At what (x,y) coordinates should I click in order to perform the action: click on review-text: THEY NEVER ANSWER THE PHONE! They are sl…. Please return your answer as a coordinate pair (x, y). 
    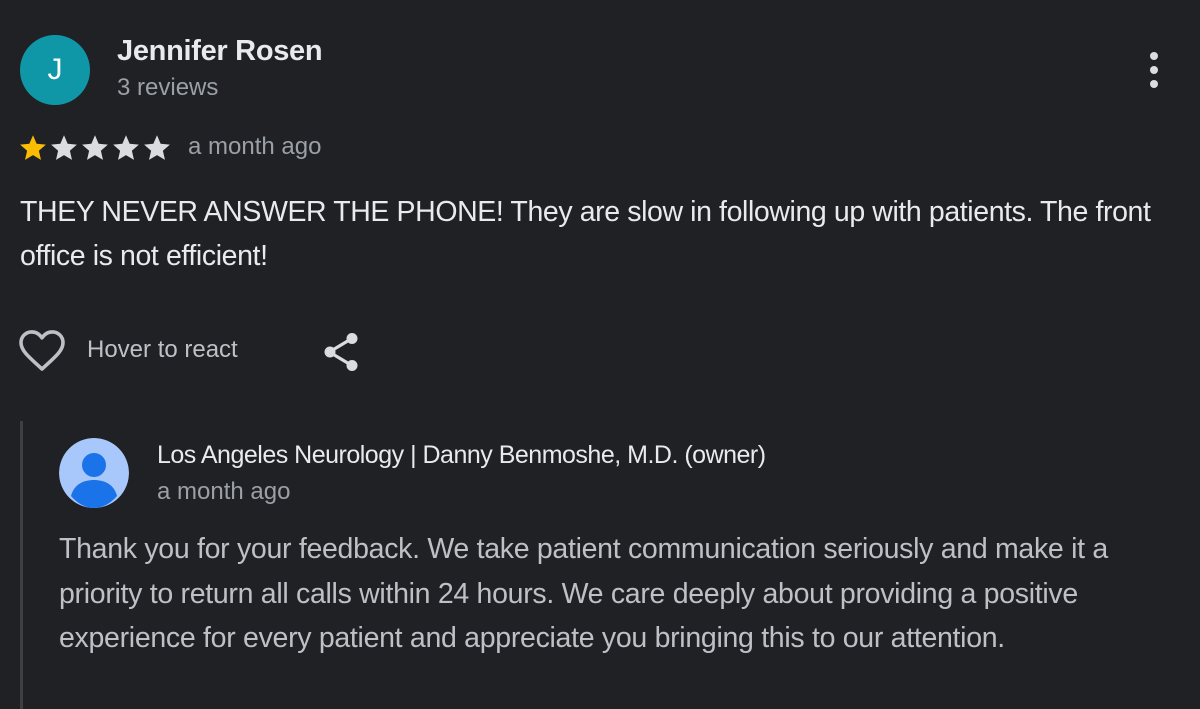
    Looking at the image, I should click on (585, 234).